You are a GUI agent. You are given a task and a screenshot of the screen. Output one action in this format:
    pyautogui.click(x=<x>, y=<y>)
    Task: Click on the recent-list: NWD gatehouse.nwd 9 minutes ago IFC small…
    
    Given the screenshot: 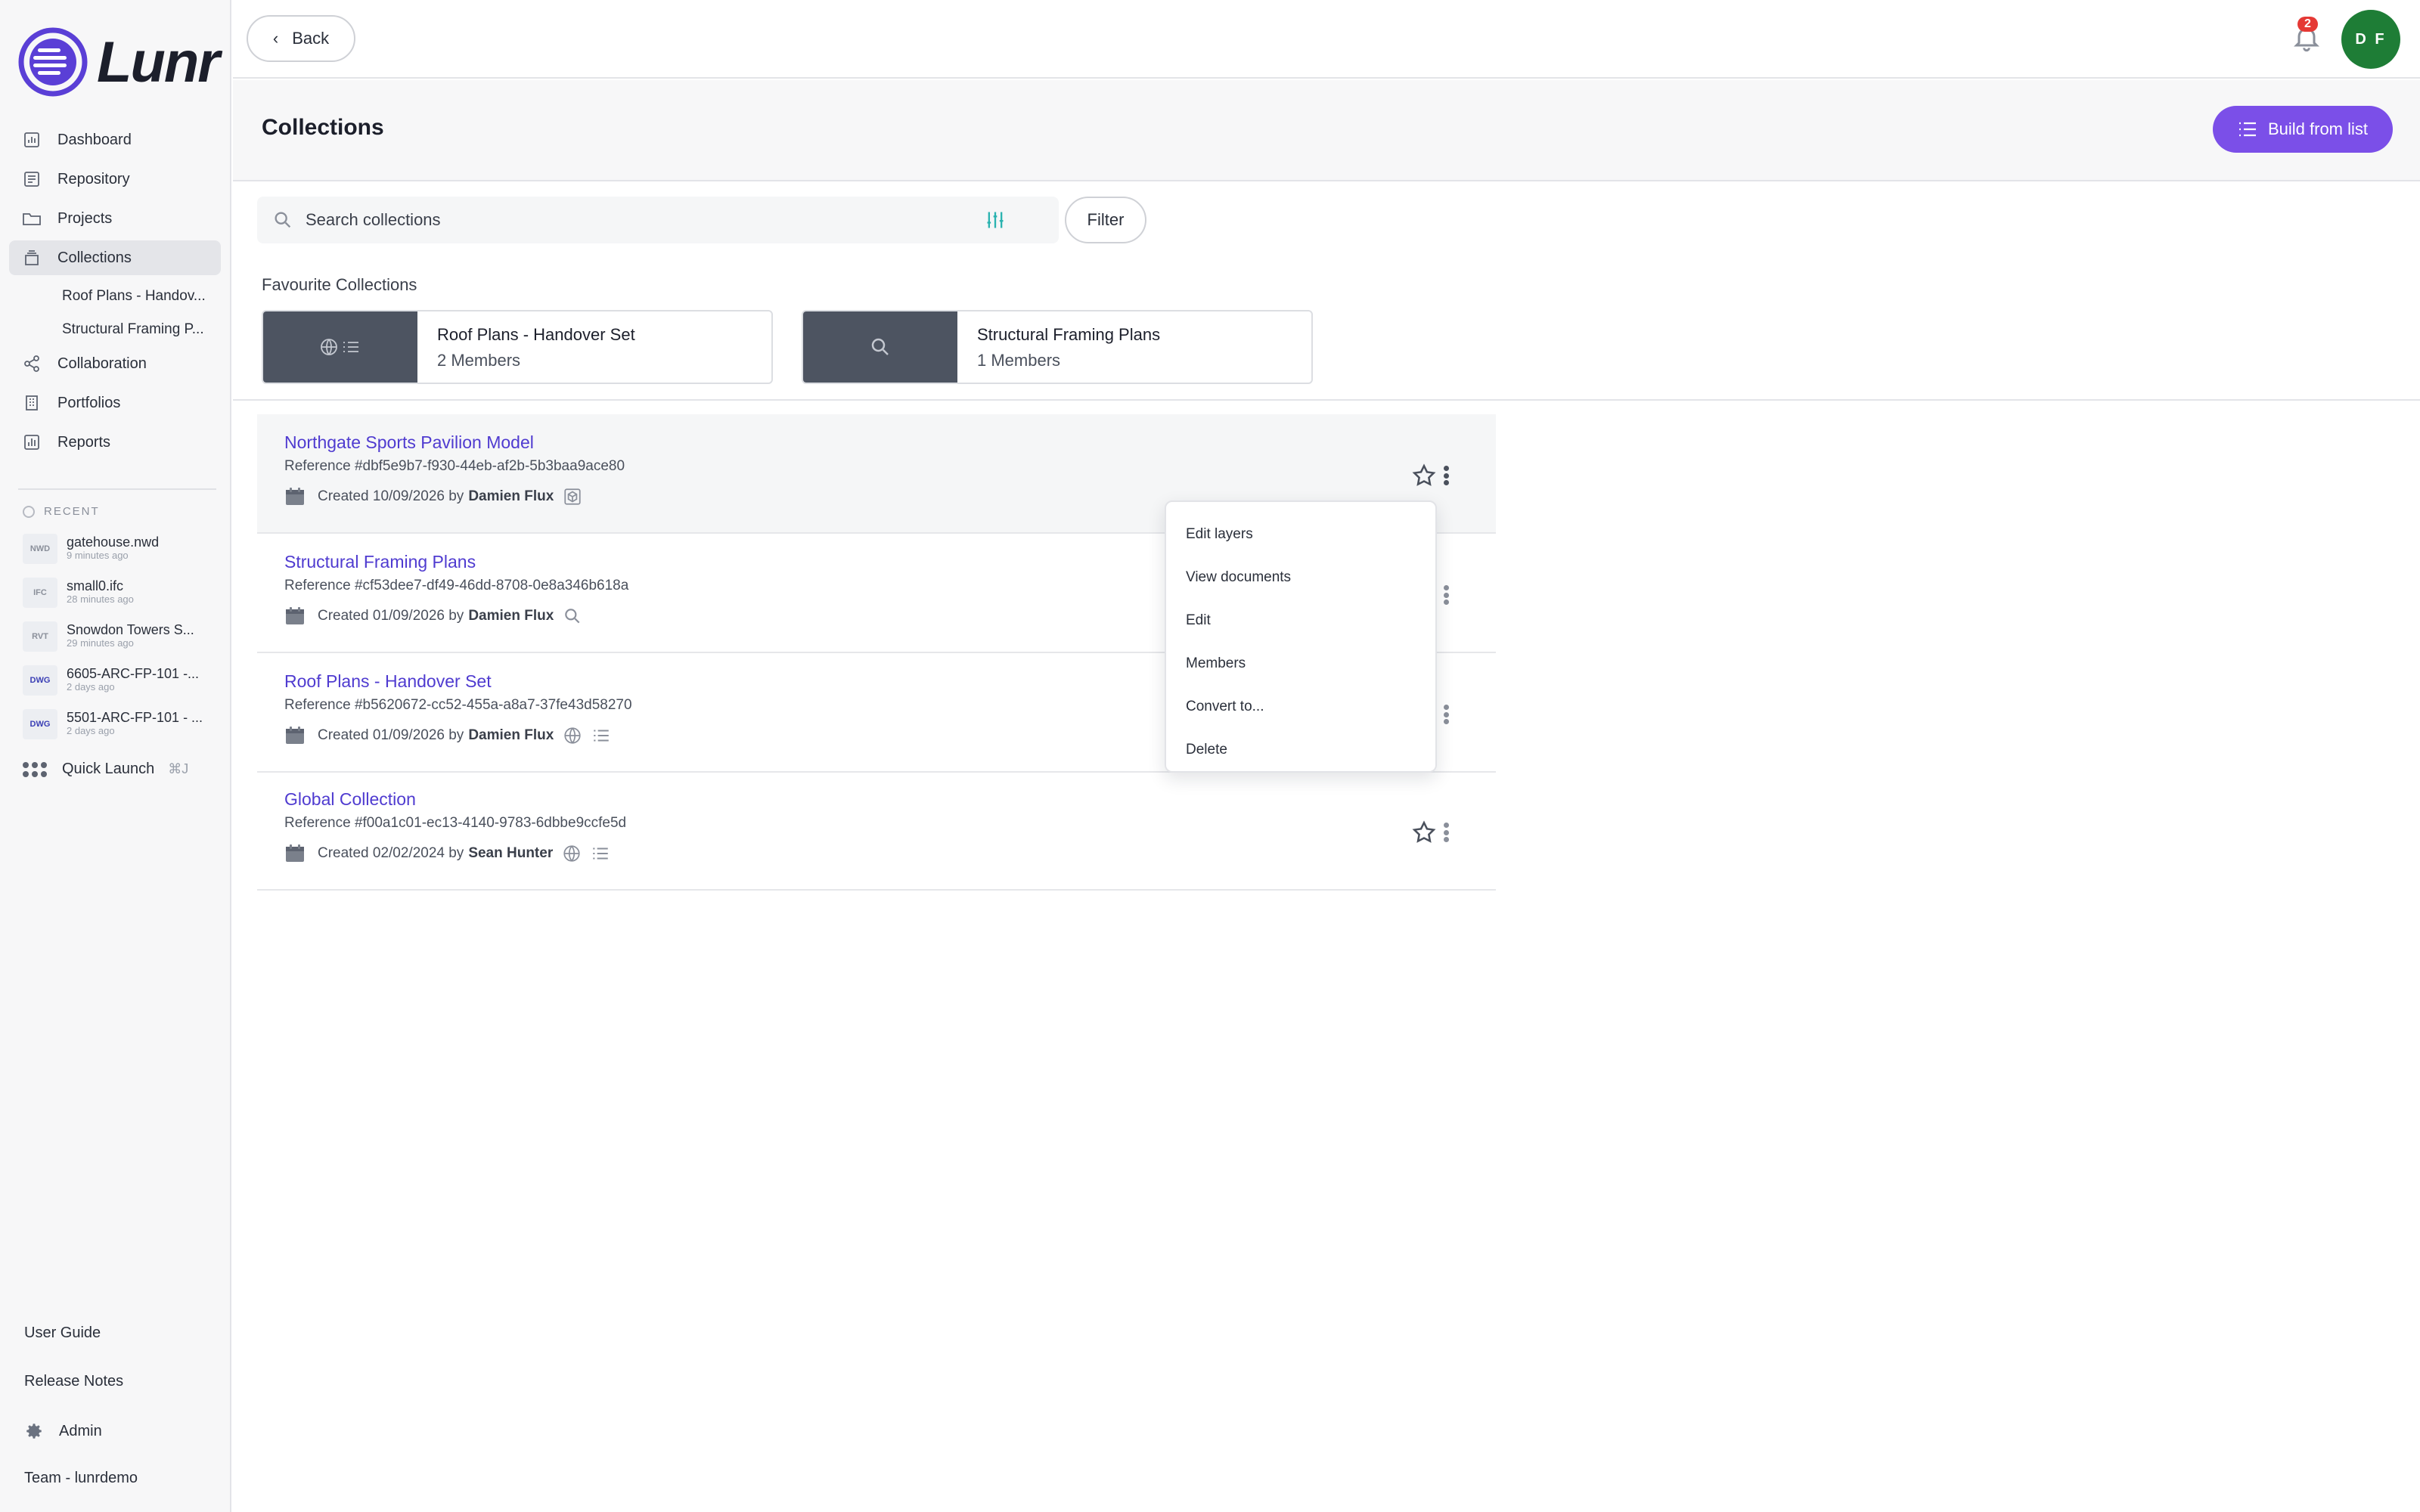 What is the action you would take?
    pyautogui.click(x=121, y=644)
    